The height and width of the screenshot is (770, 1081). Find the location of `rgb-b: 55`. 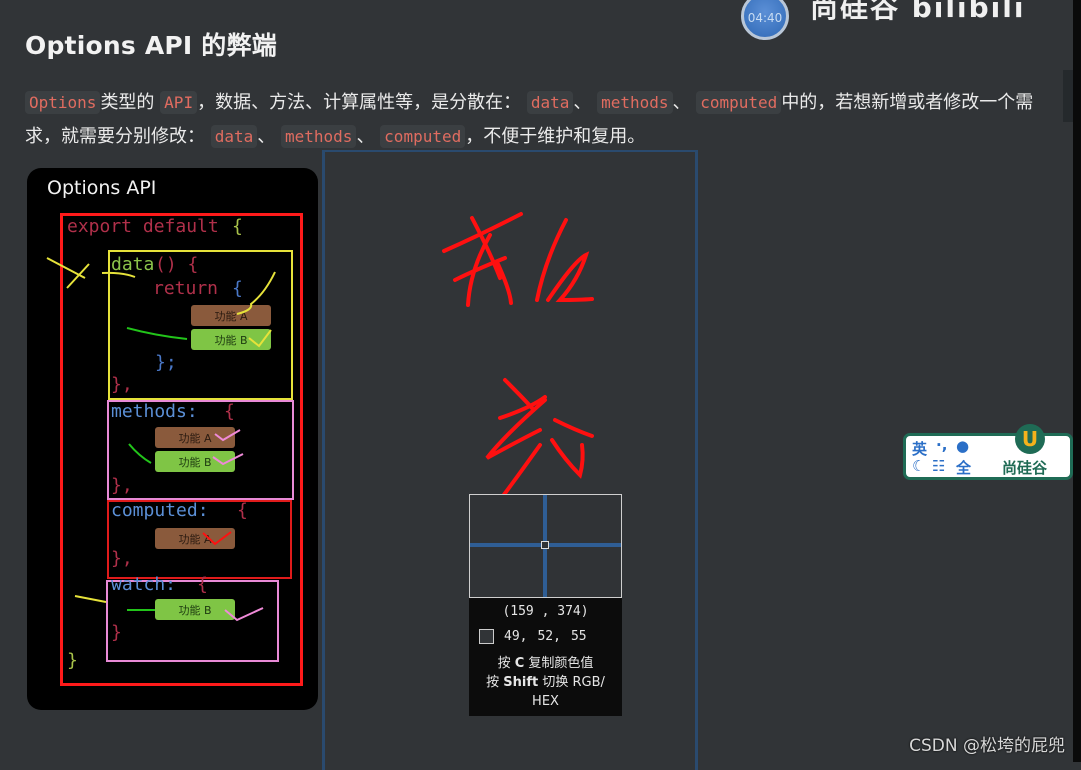

rgb-b: 55 is located at coordinates (578, 636).